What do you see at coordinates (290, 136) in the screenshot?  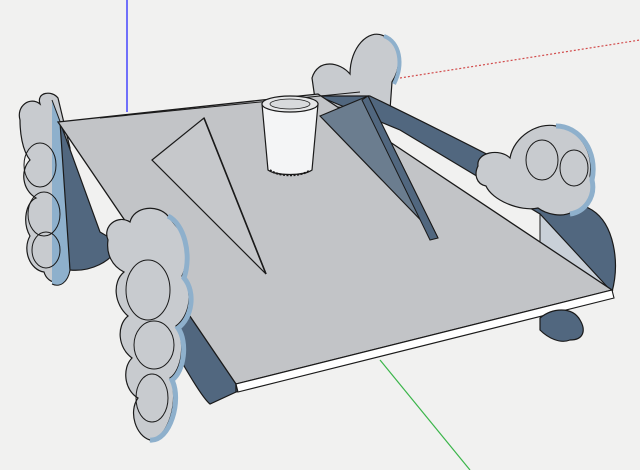 I see `cup` at bounding box center [290, 136].